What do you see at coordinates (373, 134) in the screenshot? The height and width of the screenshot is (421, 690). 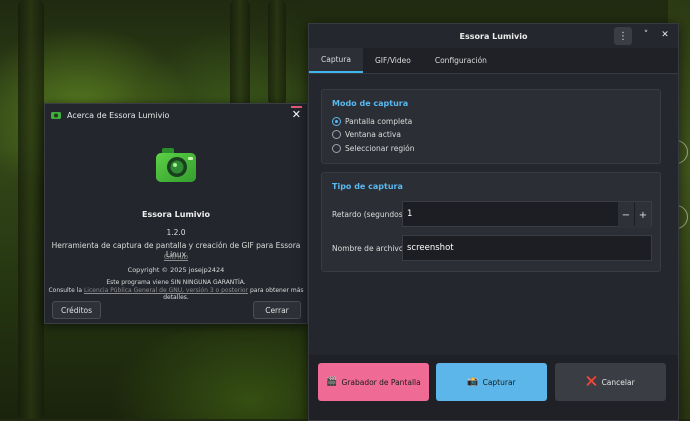 I see `radio-label: Ventana activa` at bounding box center [373, 134].